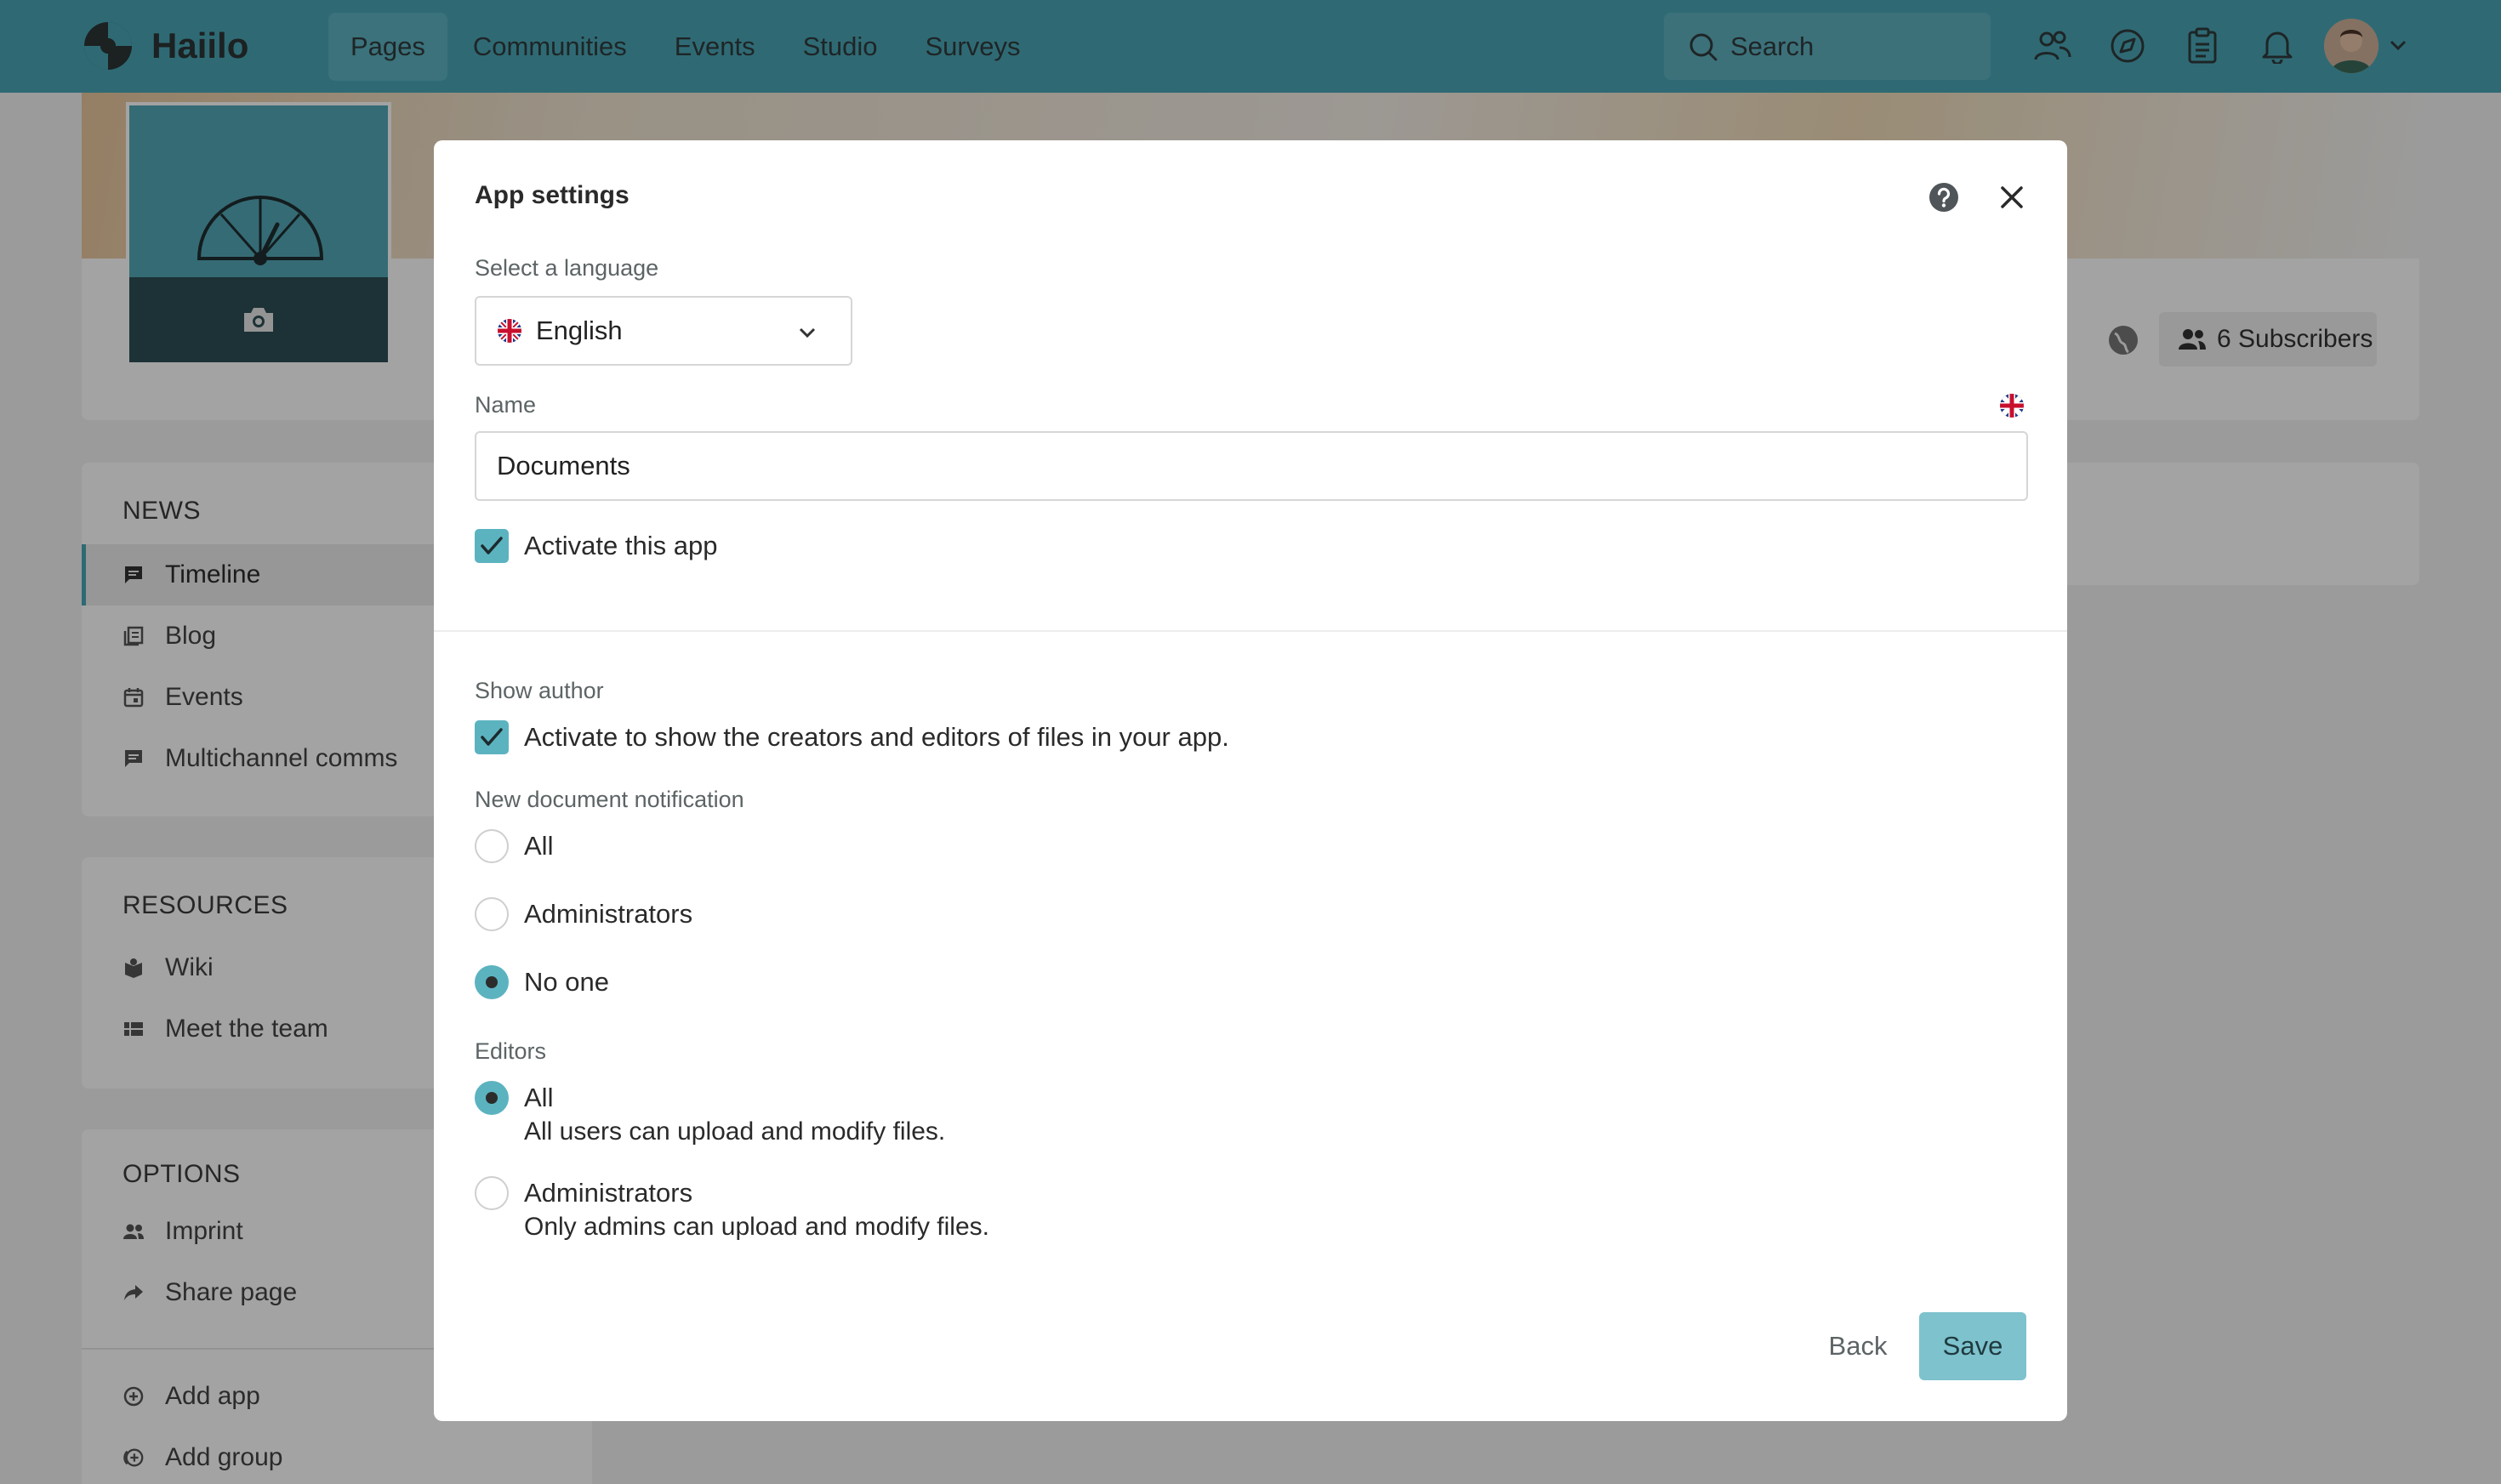 Image resolution: width=2501 pixels, height=1484 pixels. What do you see at coordinates (1251, 466) in the screenshot?
I see `name-input: Documents` at bounding box center [1251, 466].